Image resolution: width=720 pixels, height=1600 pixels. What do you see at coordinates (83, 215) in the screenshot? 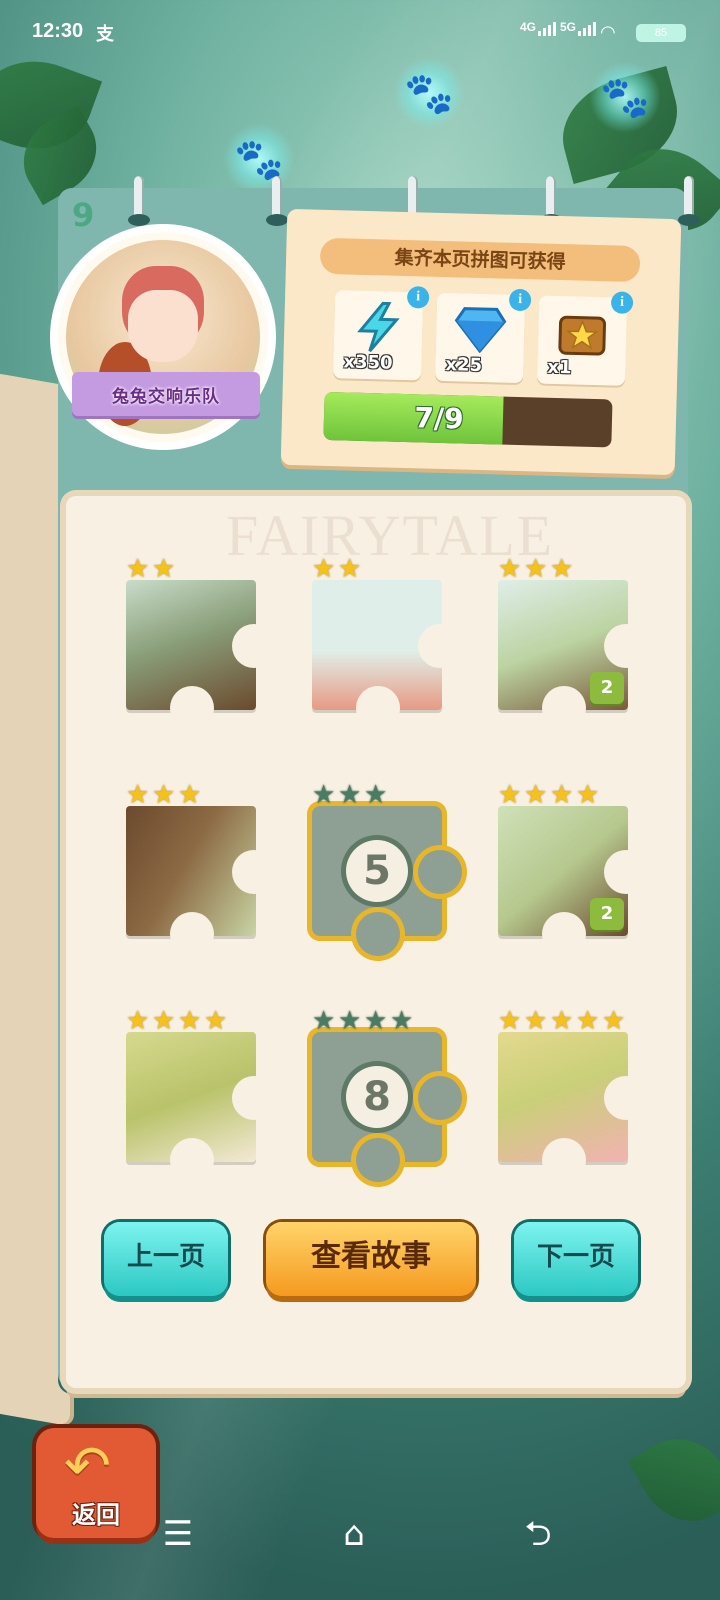
I see `chapter-number: 9` at bounding box center [83, 215].